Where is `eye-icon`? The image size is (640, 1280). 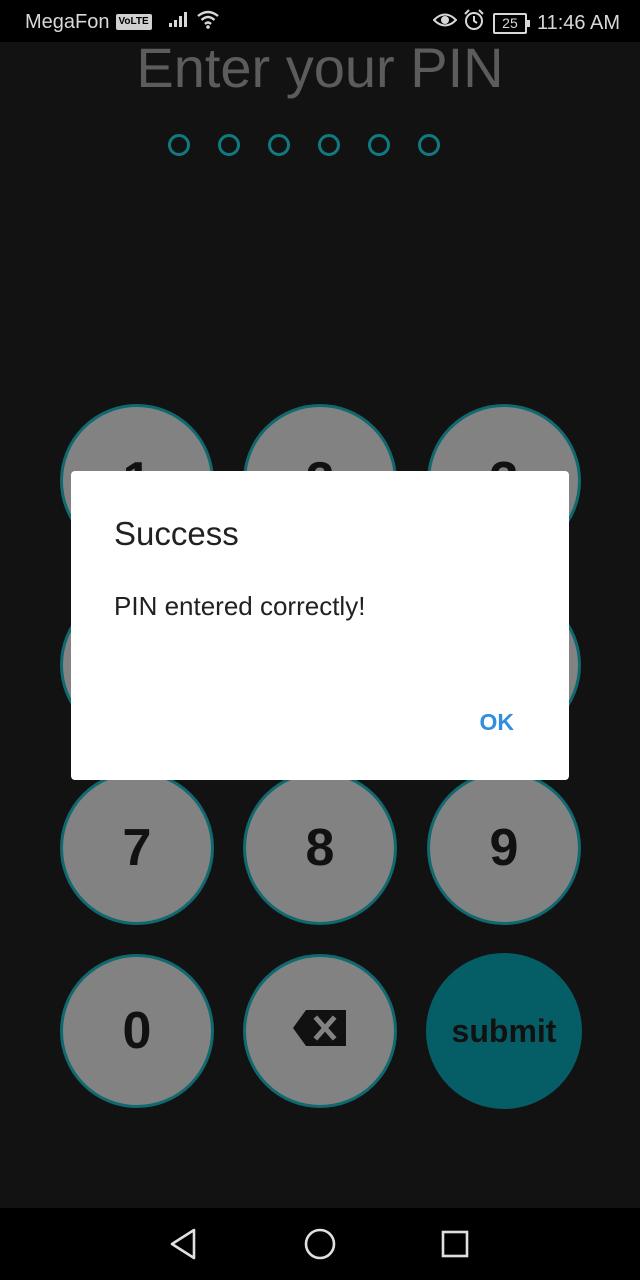
eye-icon is located at coordinates (445, 23).